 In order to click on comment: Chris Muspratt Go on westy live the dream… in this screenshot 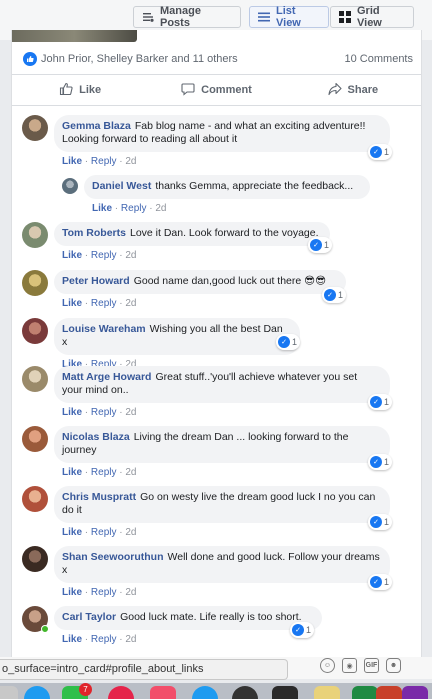, I will do `click(207, 512)`.